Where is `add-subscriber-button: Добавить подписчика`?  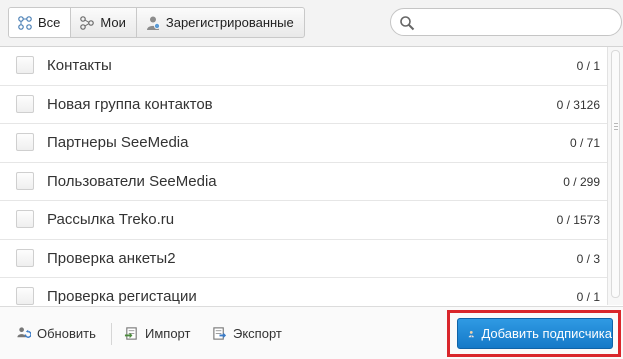 add-subscriber-button: Добавить подписчика is located at coordinates (535, 333).